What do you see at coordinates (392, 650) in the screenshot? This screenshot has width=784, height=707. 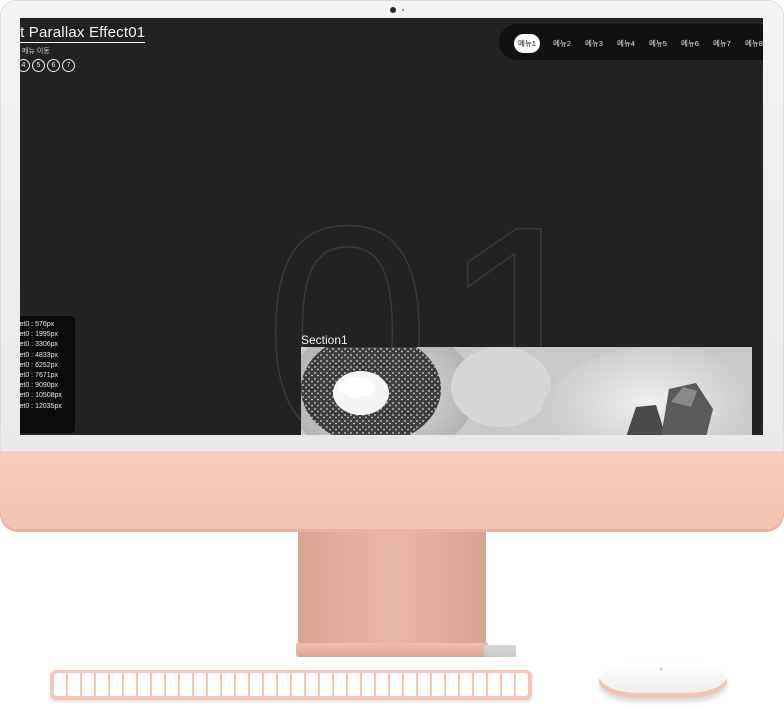 I see `imac-stand-foot` at bounding box center [392, 650].